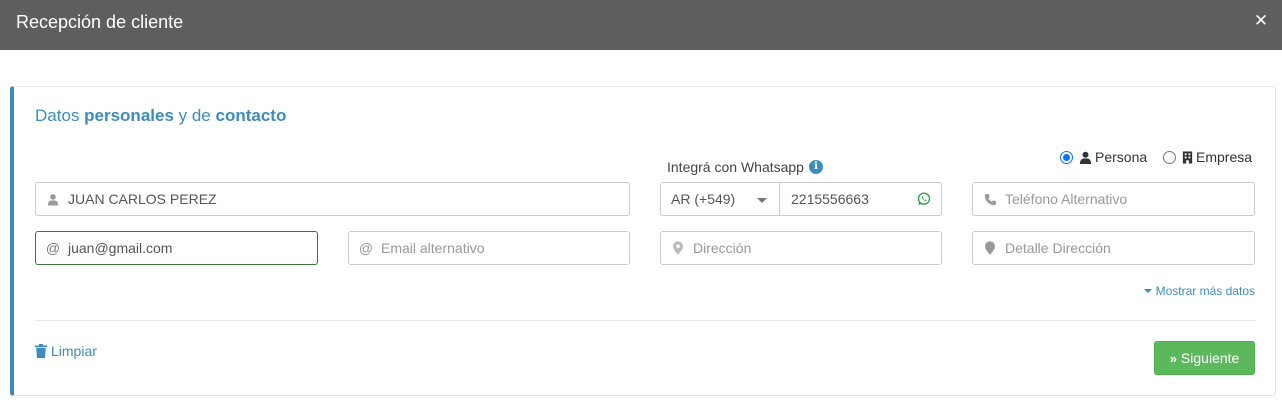  Describe the element at coordinates (60, 115) in the screenshot. I see `section-title-part: Datos` at that location.